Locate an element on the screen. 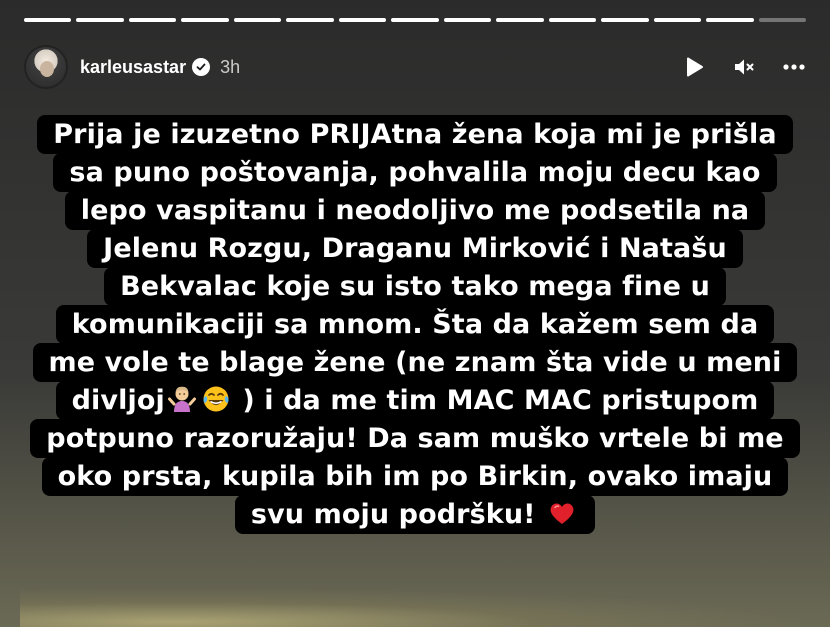 The image size is (830, 627). story-progress-bar is located at coordinates (415, 20).